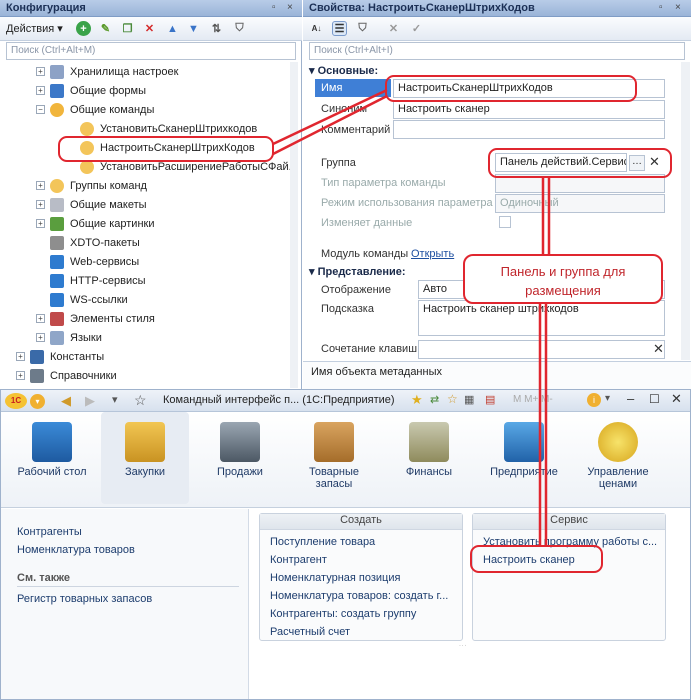 The height and width of the screenshot is (700, 691). Describe the element at coordinates (77, 109) in the screenshot. I see `tree-item: − Общие команды` at that location.